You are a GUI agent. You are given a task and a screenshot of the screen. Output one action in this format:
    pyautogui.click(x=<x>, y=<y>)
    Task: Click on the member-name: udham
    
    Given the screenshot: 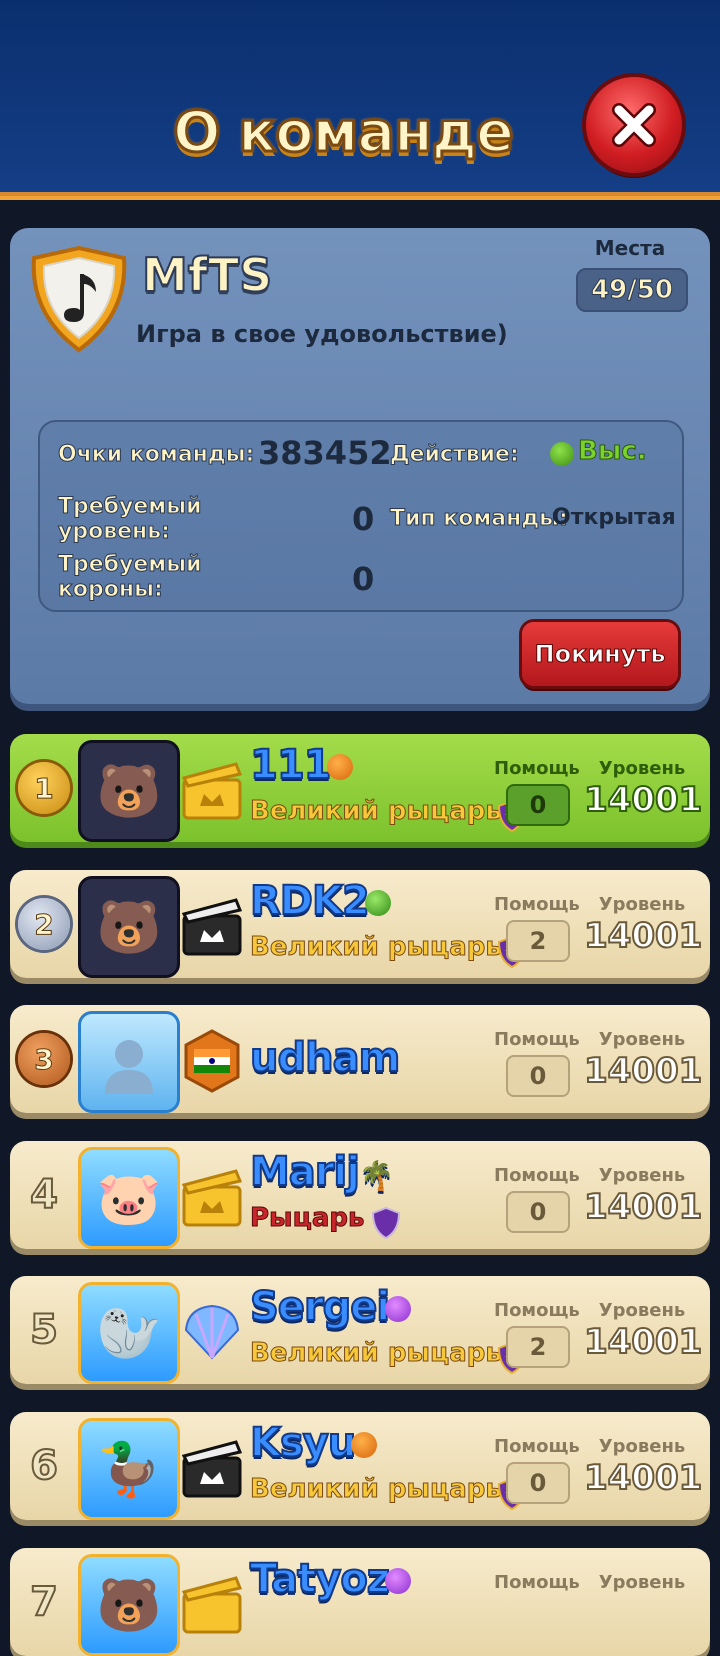 What is the action you would take?
    pyautogui.click(x=325, y=1058)
    